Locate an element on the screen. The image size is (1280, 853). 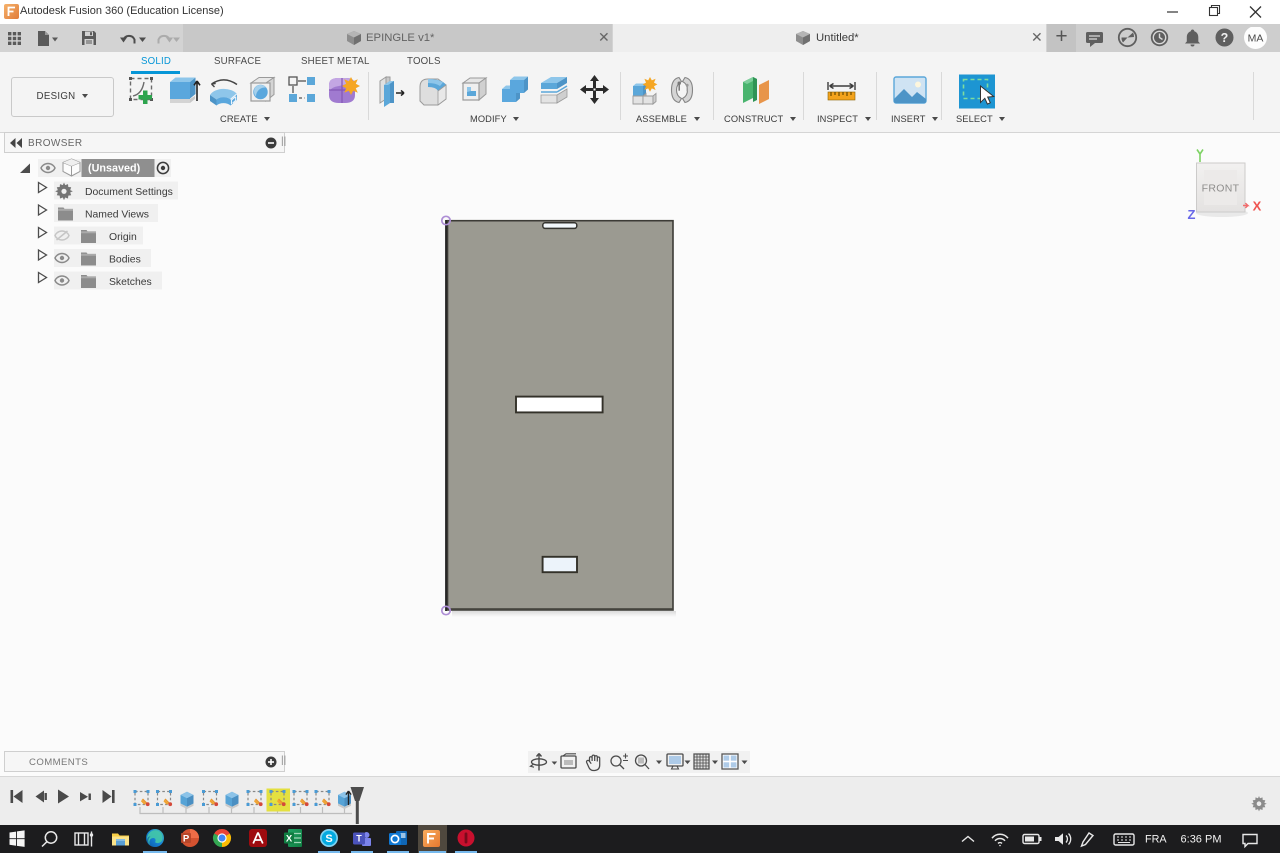
svg-text: Document Settings is located at coordinates (129, 192).